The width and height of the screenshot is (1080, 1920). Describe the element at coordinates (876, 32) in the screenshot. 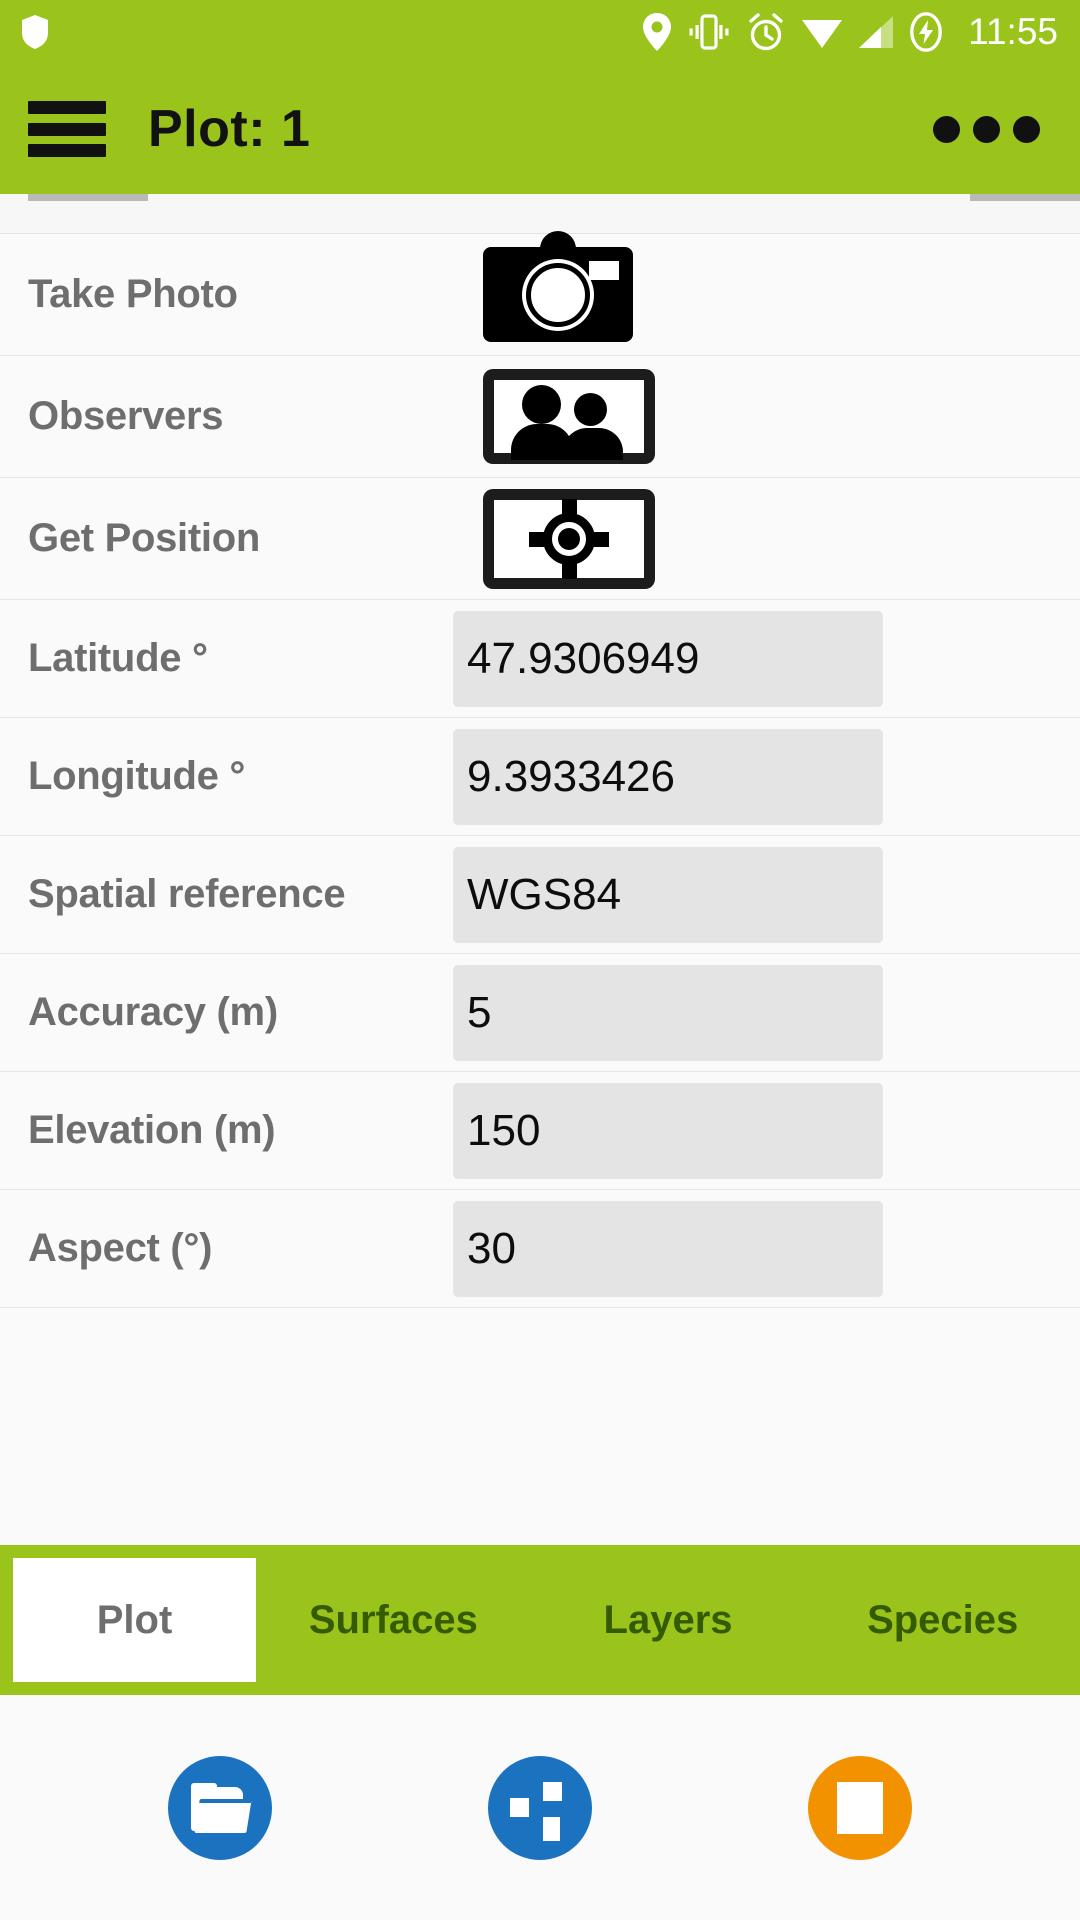

I see `cellular-signal-icon` at that location.